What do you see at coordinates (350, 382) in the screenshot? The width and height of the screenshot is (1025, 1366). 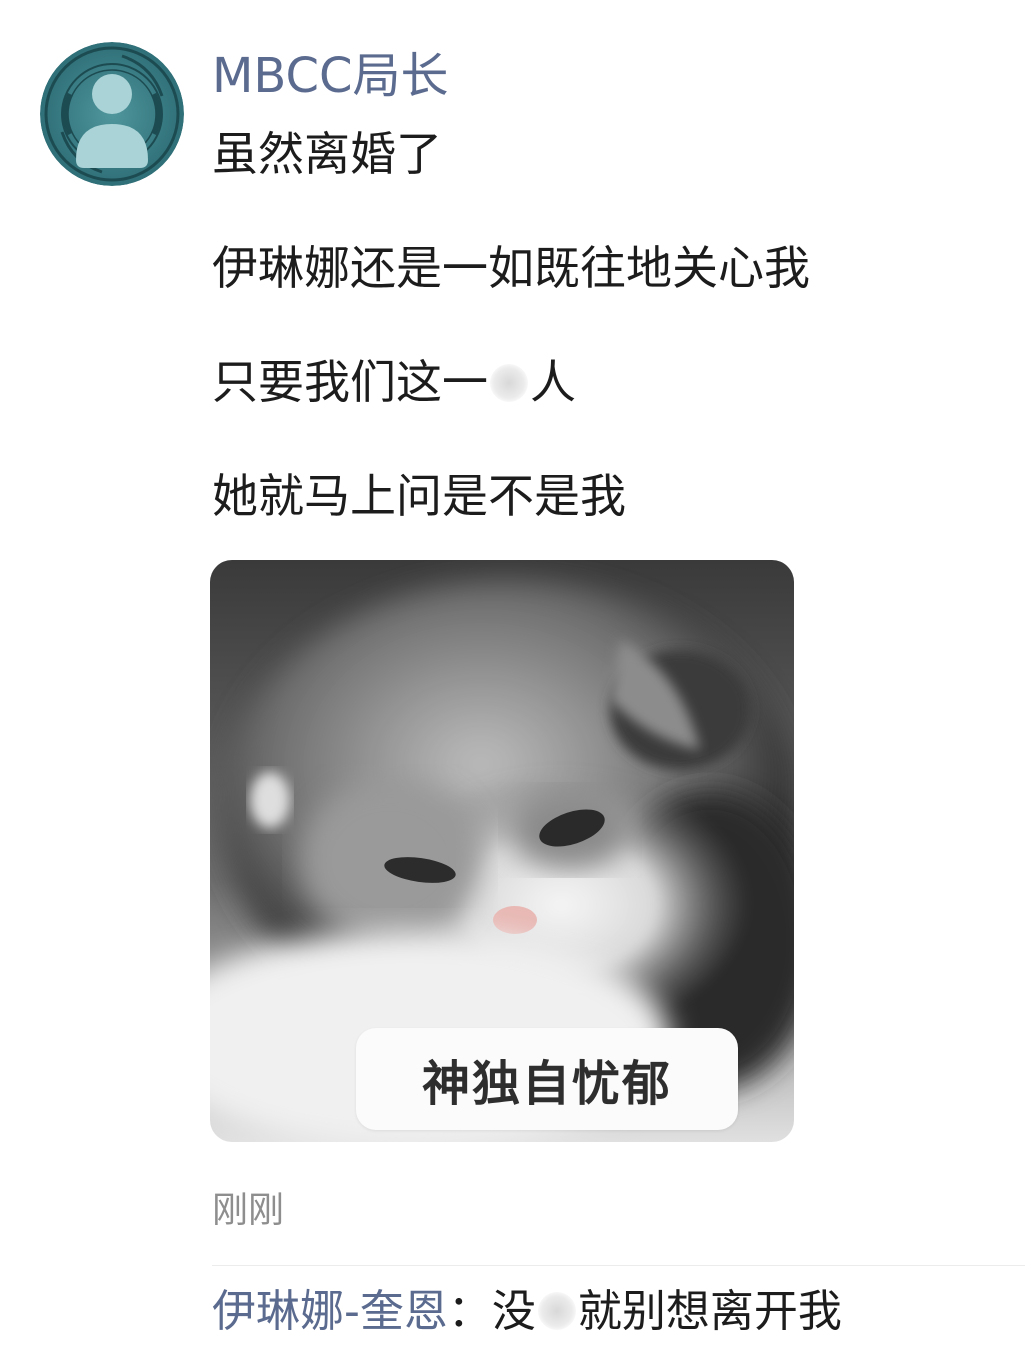 I see `post-text-line-3-start: 只要我们这一` at bounding box center [350, 382].